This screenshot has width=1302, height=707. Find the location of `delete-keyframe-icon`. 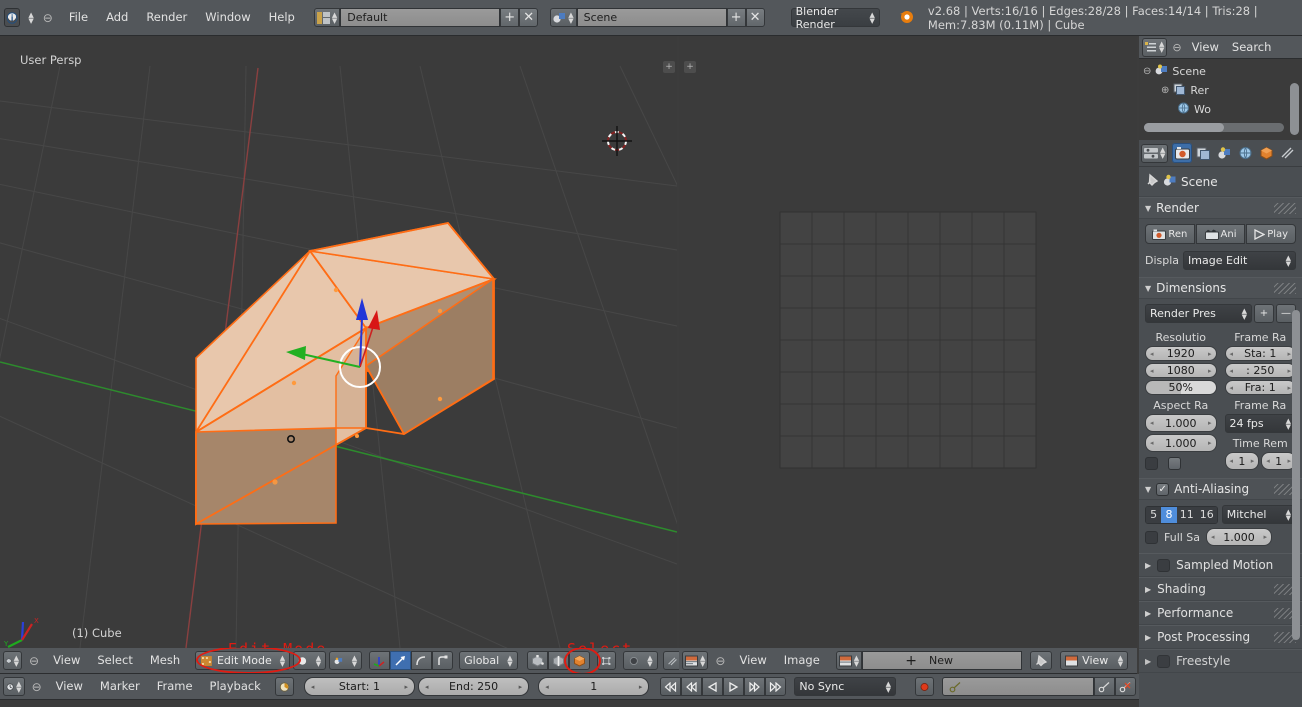

delete-keyframe-icon is located at coordinates (1125, 686).